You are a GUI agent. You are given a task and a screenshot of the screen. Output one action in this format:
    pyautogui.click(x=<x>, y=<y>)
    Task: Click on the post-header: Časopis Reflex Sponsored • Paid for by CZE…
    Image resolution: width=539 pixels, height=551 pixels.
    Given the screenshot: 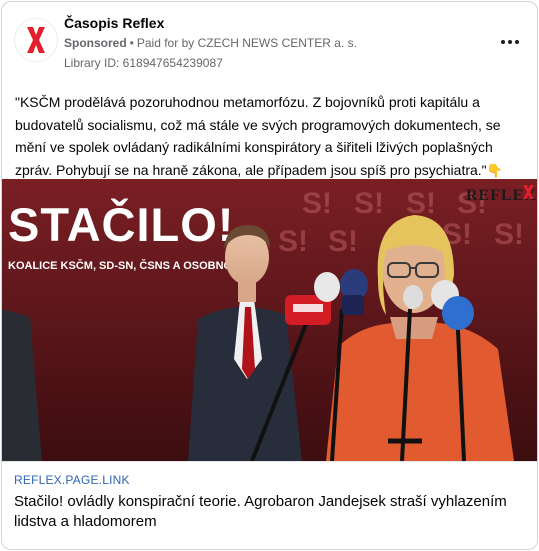 What is the action you would take?
    pyautogui.click(x=269, y=42)
    